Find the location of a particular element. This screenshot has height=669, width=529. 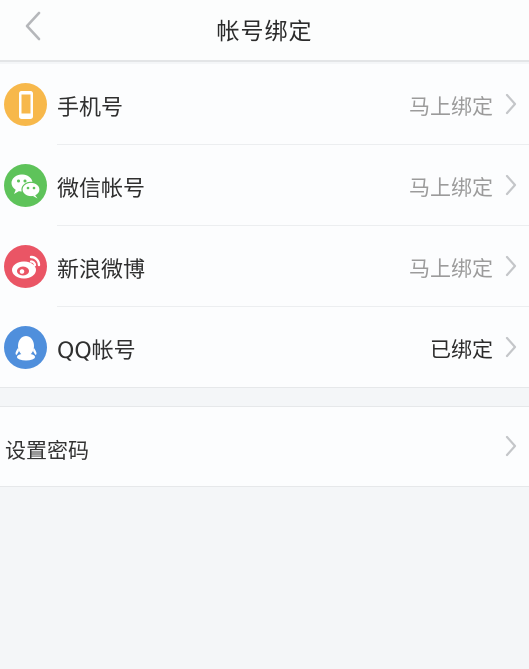

binding-label: 手机号 is located at coordinates (90, 108).